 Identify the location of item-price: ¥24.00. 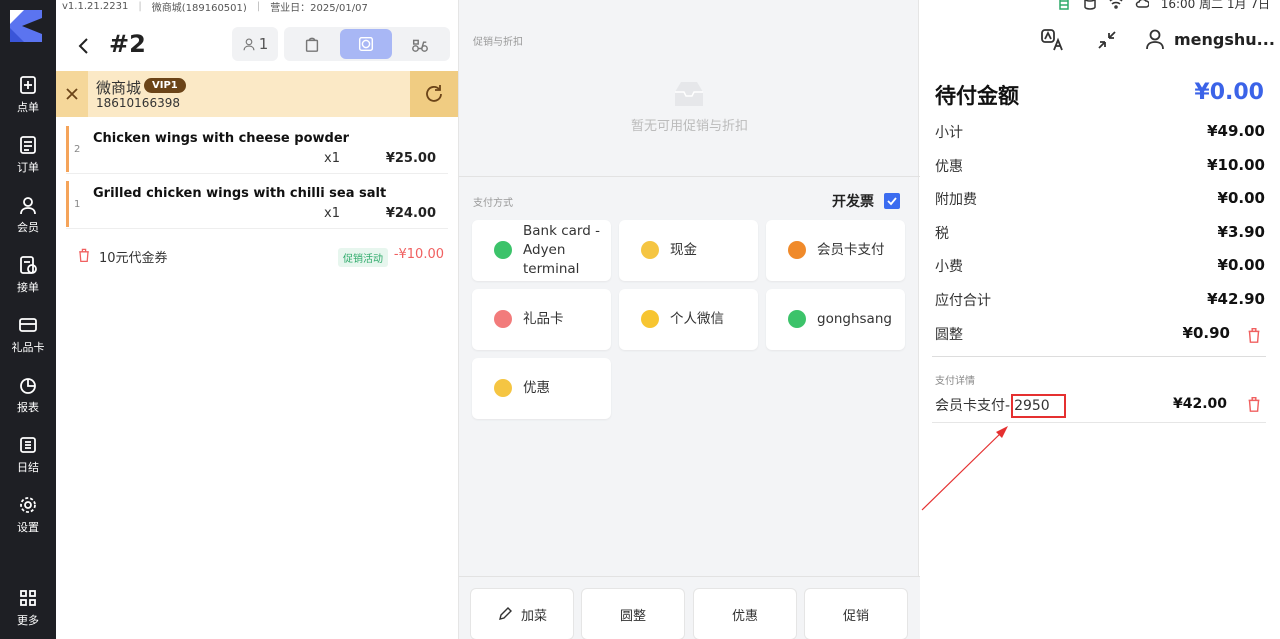
(410, 213).